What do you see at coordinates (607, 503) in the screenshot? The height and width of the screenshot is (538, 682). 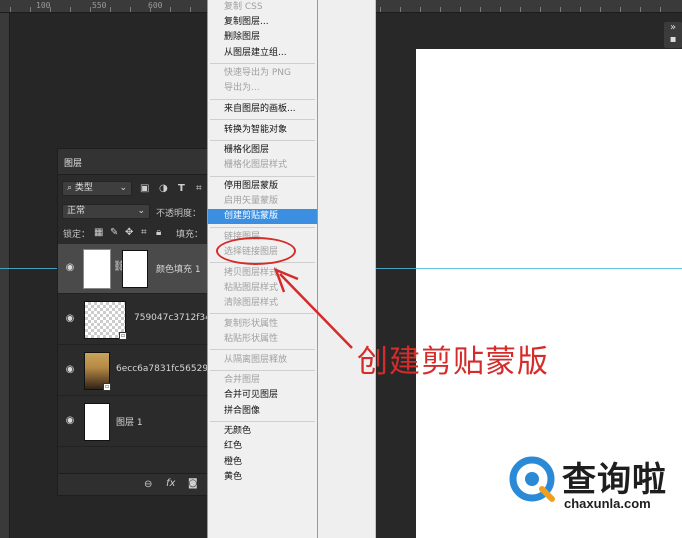 I see `watermark-url: chaxunla.com` at bounding box center [607, 503].